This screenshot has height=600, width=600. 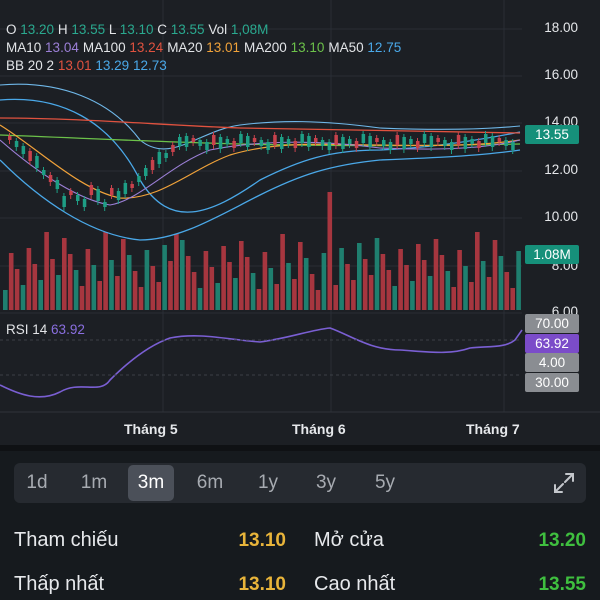 What do you see at coordinates (564, 483) in the screenshot?
I see `expand-icon` at bounding box center [564, 483].